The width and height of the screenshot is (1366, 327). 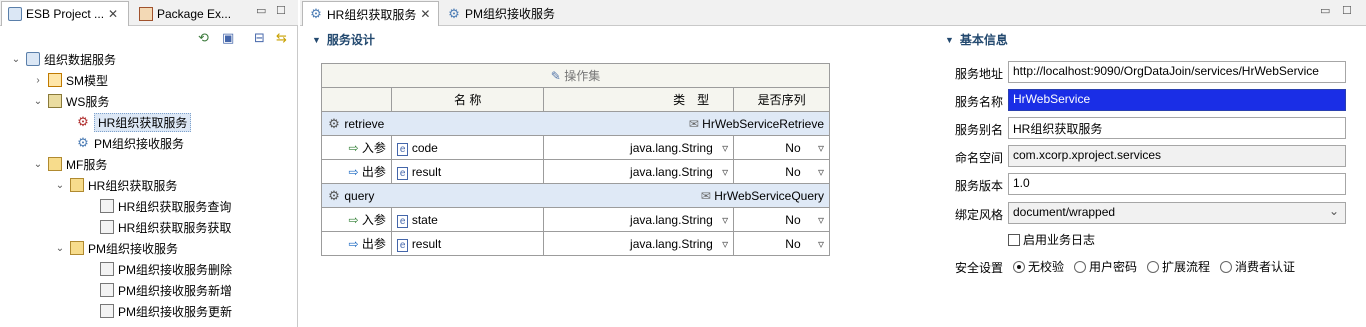 I want to click on radio-extension-flow: 扩展流程, so click(x=1178, y=266).